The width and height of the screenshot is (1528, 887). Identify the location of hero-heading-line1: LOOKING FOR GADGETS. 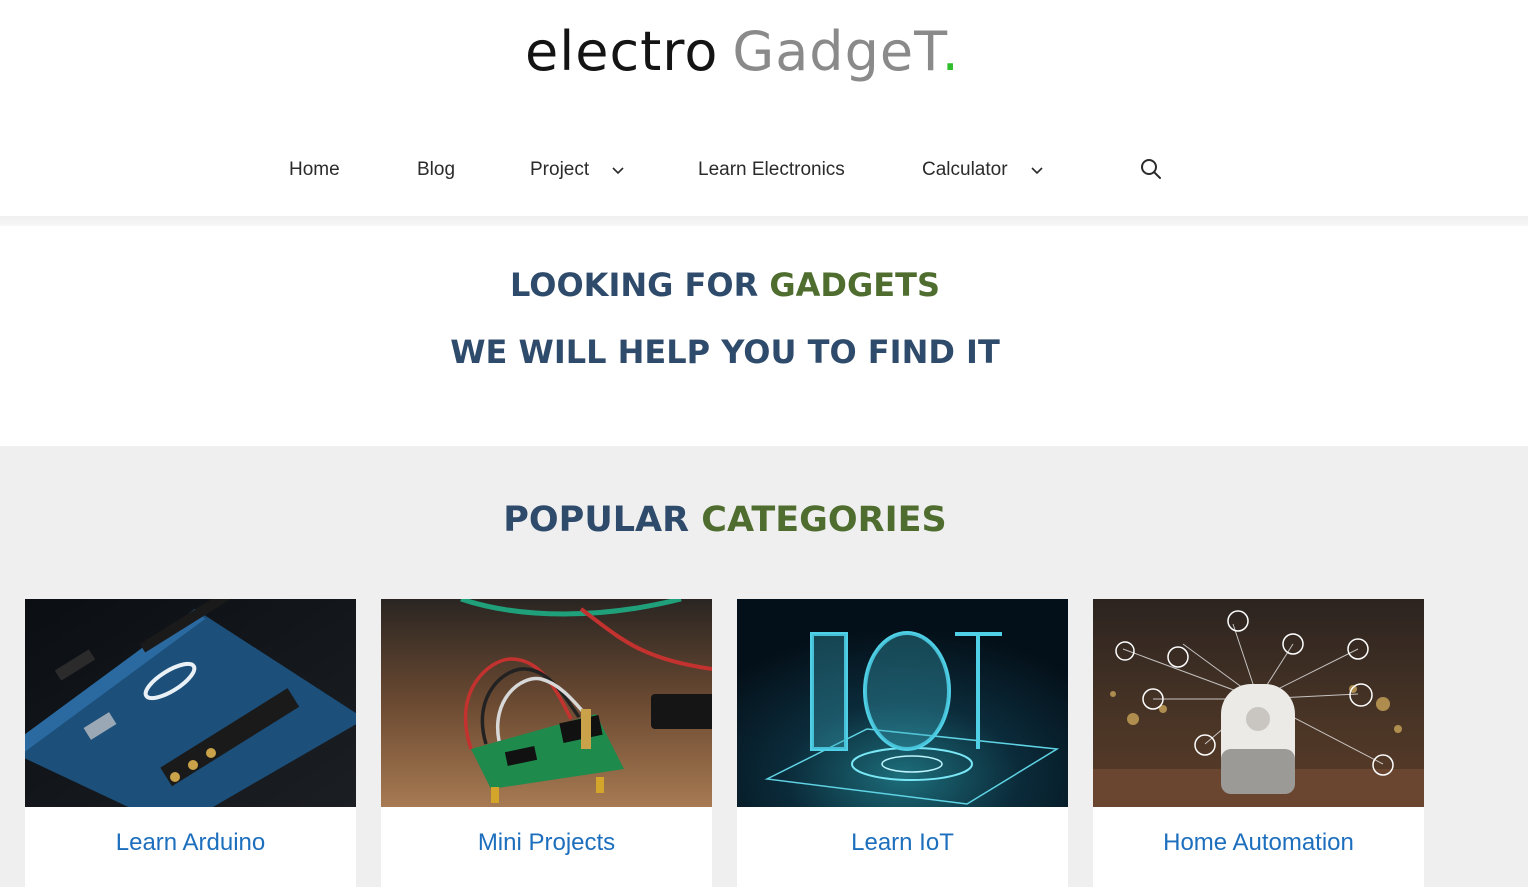
(725, 285).